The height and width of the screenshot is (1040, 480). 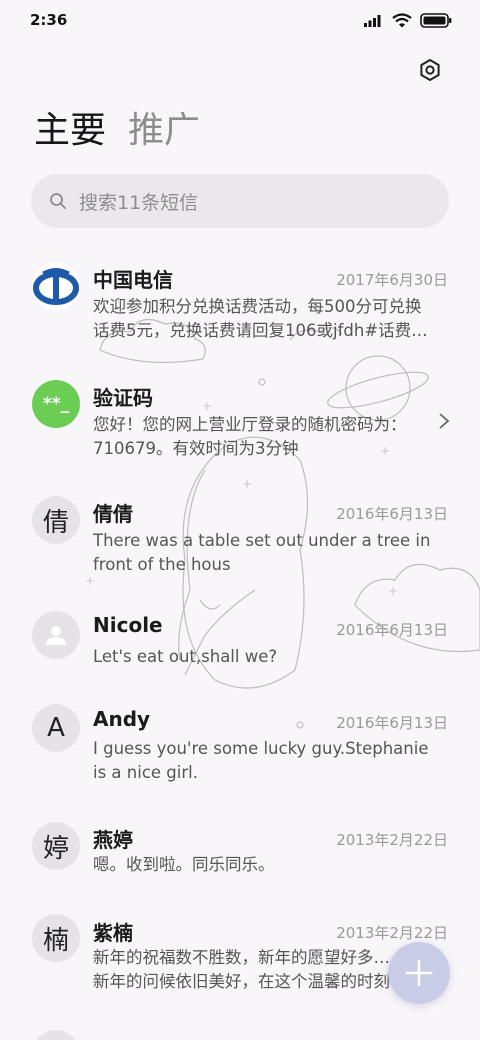 I want to click on china-telecom-logo, so click(x=56, y=286).